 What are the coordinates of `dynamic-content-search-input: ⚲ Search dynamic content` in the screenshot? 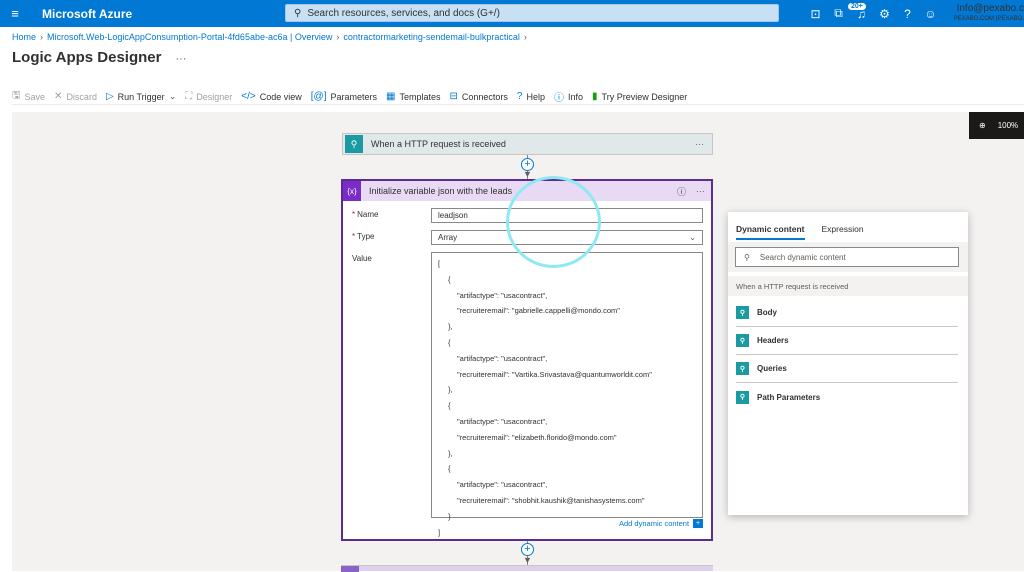 It's located at (847, 257).